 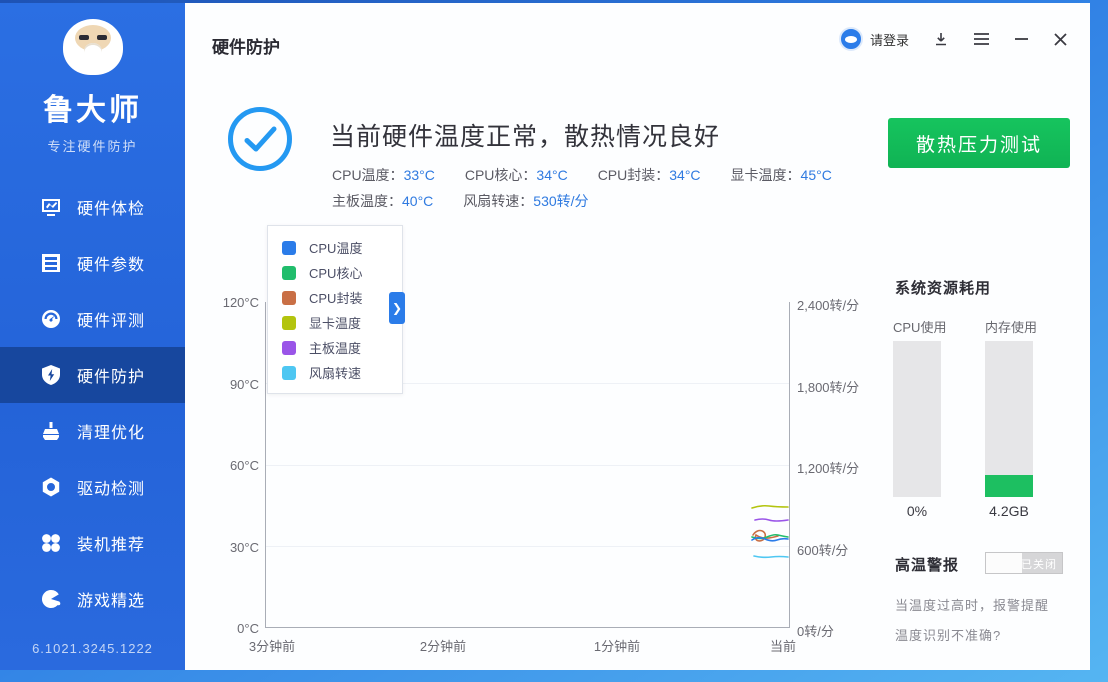 I want to click on login-label: 请登录, so click(x=889, y=40).